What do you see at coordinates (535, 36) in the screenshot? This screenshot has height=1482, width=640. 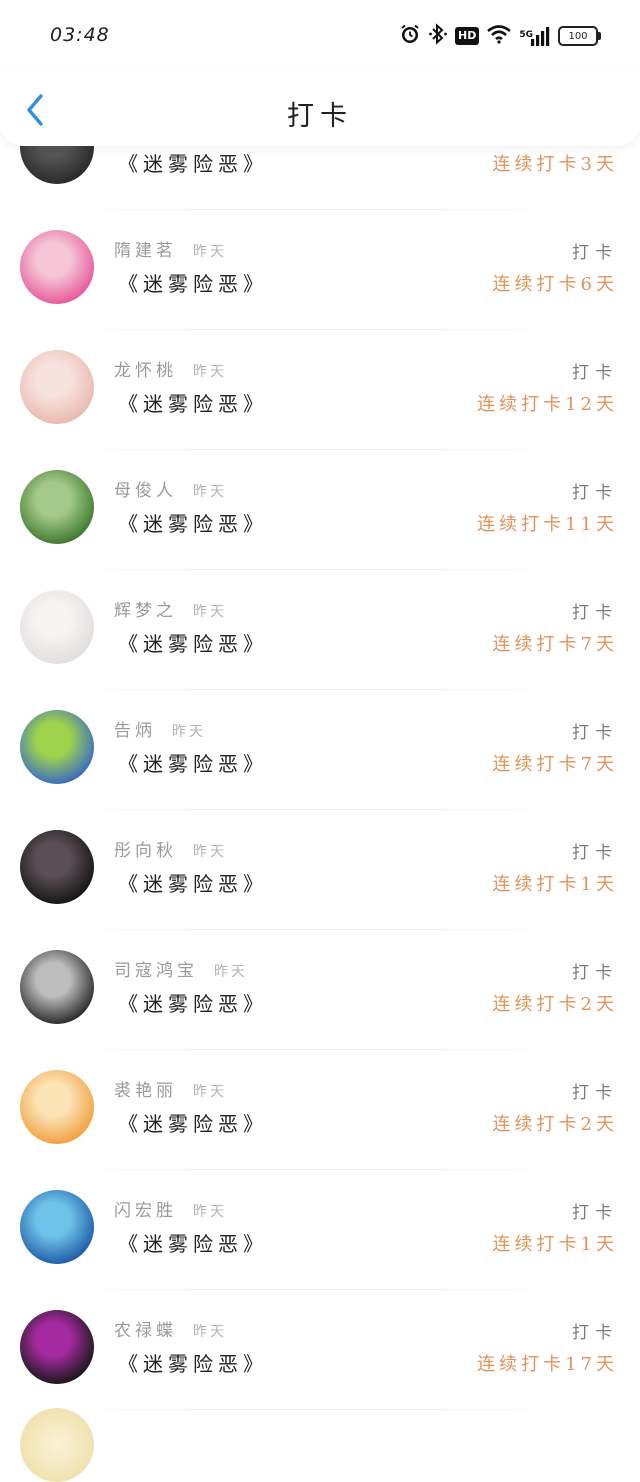 I see `5g-signal-icon: 5G` at bounding box center [535, 36].